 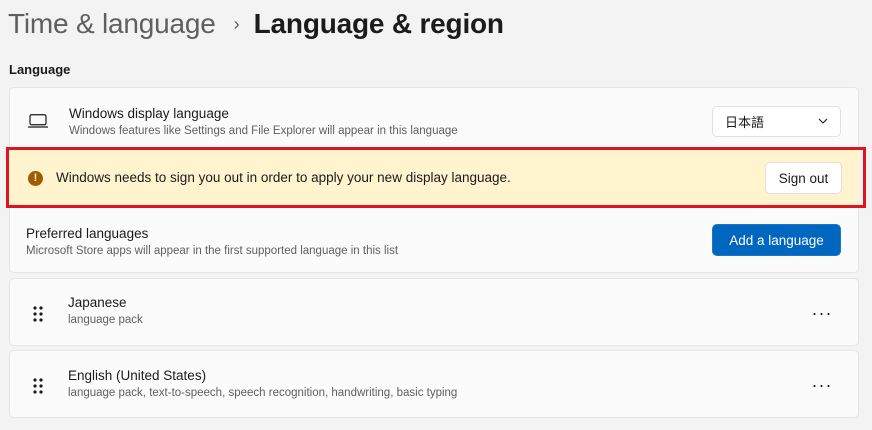 What do you see at coordinates (40, 69) in the screenshot?
I see `section-label-language: Language` at bounding box center [40, 69].